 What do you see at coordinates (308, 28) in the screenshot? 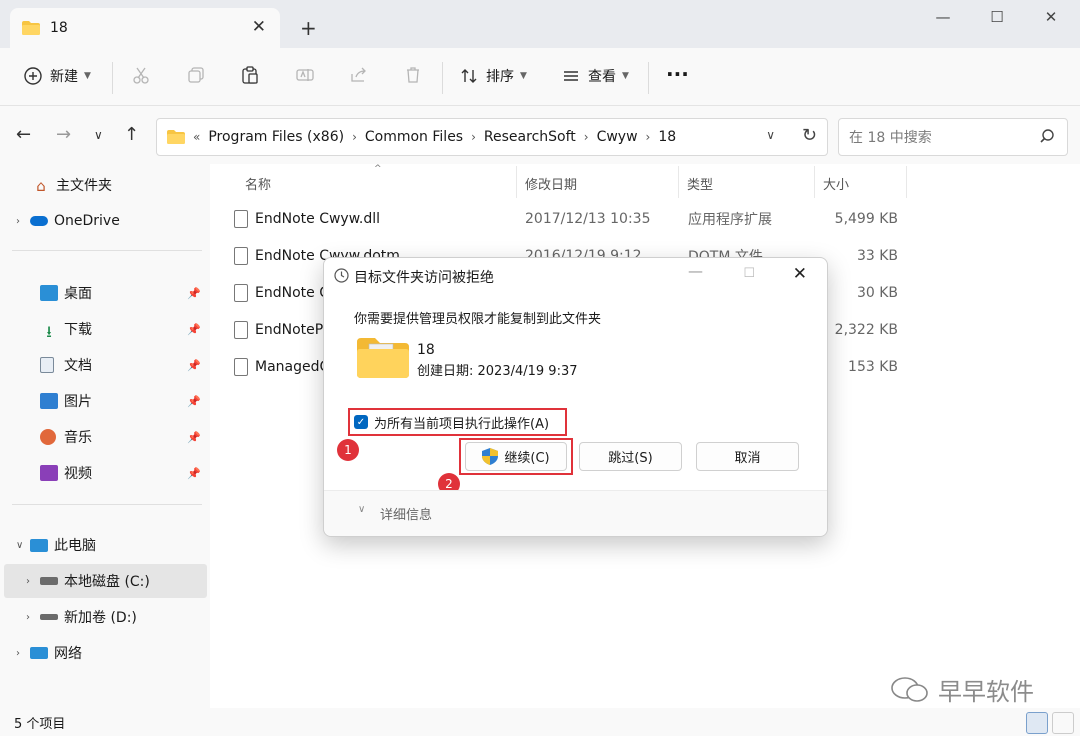
I see `new-tab-button: +` at bounding box center [308, 28].